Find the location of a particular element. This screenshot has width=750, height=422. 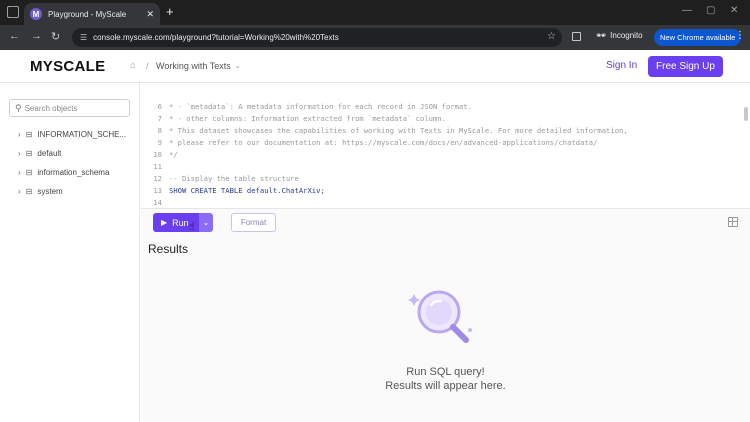

tab-title: Playground - MyScale is located at coordinates (87, 14).